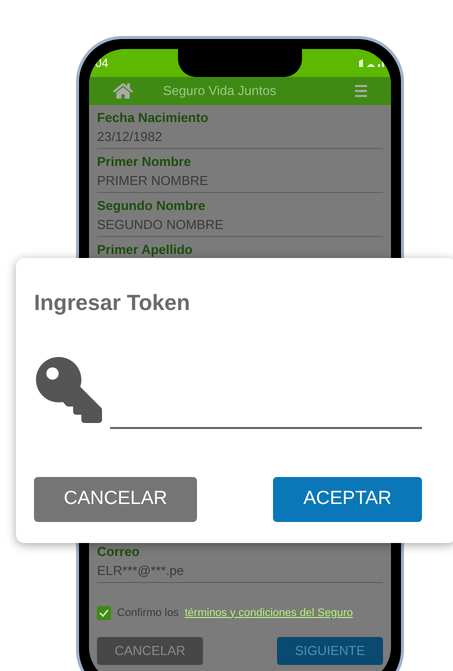 The image size is (453, 671). What do you see at coordinates (153, 118) in the screenshot?
I see `field-label: Fecha Nacimiento` at bounding box center [153, 118].